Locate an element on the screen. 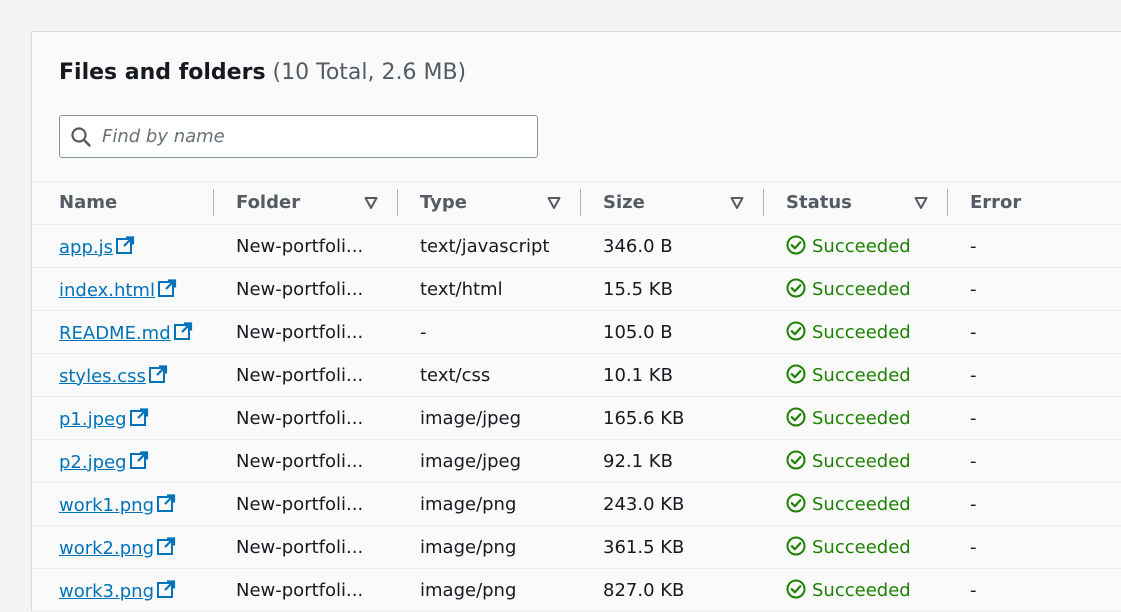  search-input is located at coordinates (312, 136).